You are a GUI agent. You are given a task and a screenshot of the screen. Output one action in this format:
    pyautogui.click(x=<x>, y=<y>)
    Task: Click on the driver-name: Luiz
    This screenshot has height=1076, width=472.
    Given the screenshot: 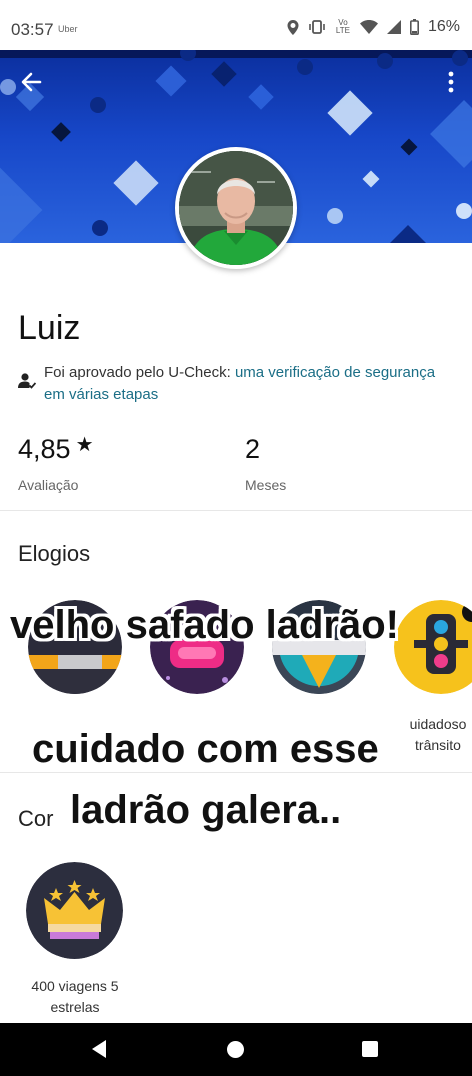 What is the action you would take?
    pyautogui.click(x=49, y=328)
    